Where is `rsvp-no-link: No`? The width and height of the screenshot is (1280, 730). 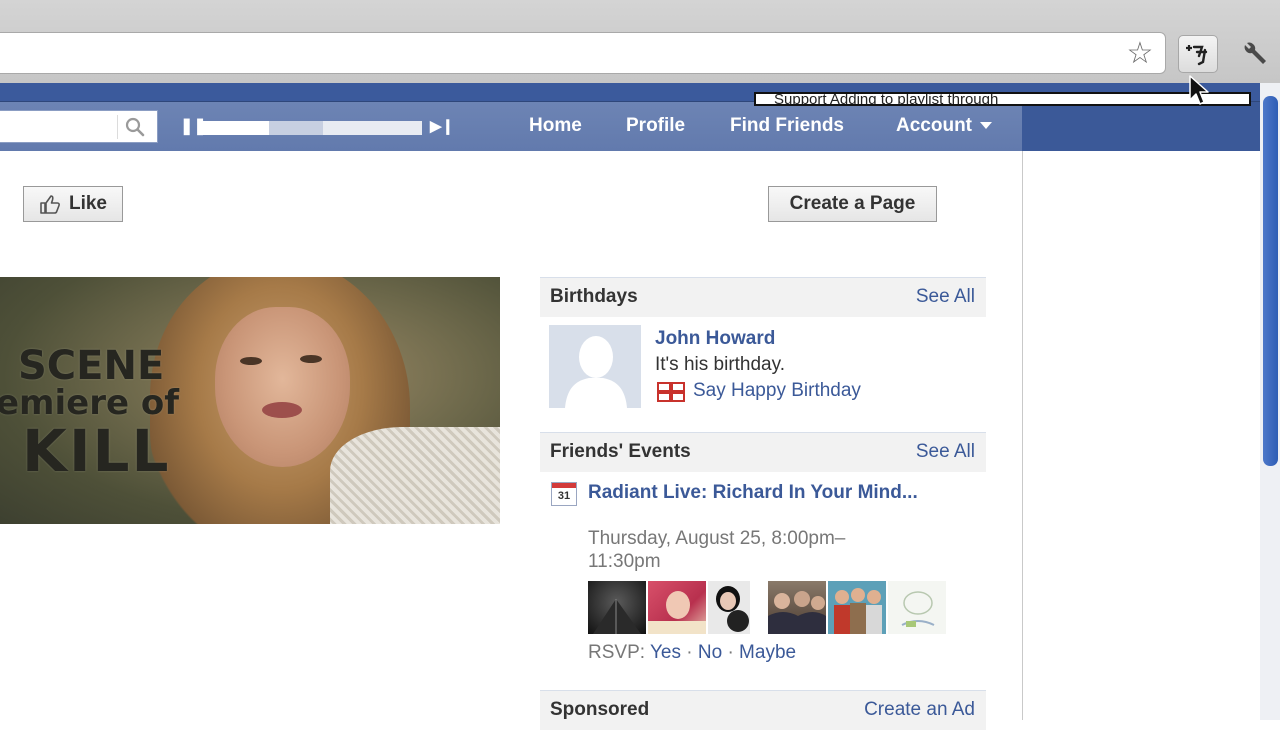
rsvp-no-link: No is located at coordinates (710, 652).